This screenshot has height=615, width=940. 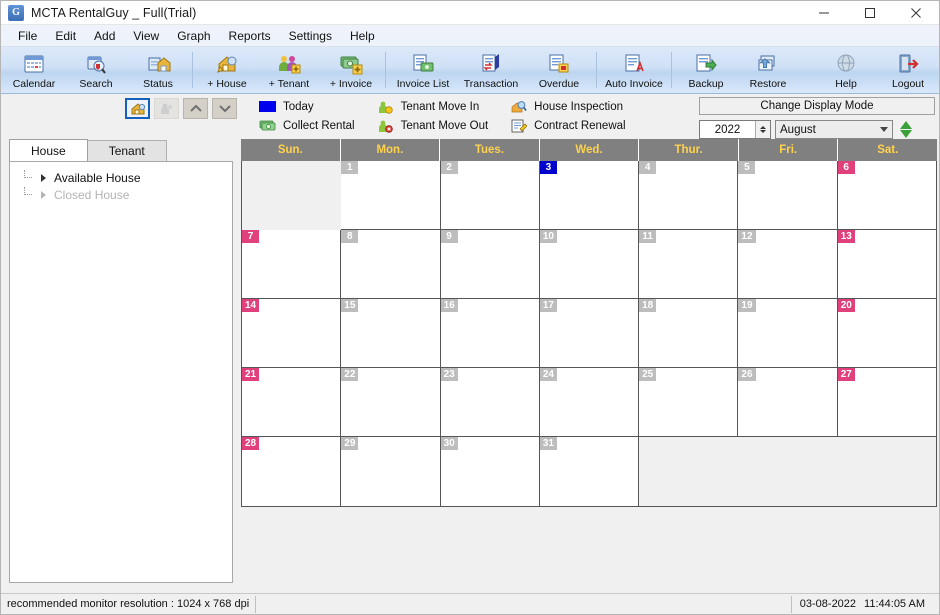 What do you see at coordinates (351, 84) in the screenshot?
I see `toolbar-label: + Invoice` at bounding box center [351, 84].